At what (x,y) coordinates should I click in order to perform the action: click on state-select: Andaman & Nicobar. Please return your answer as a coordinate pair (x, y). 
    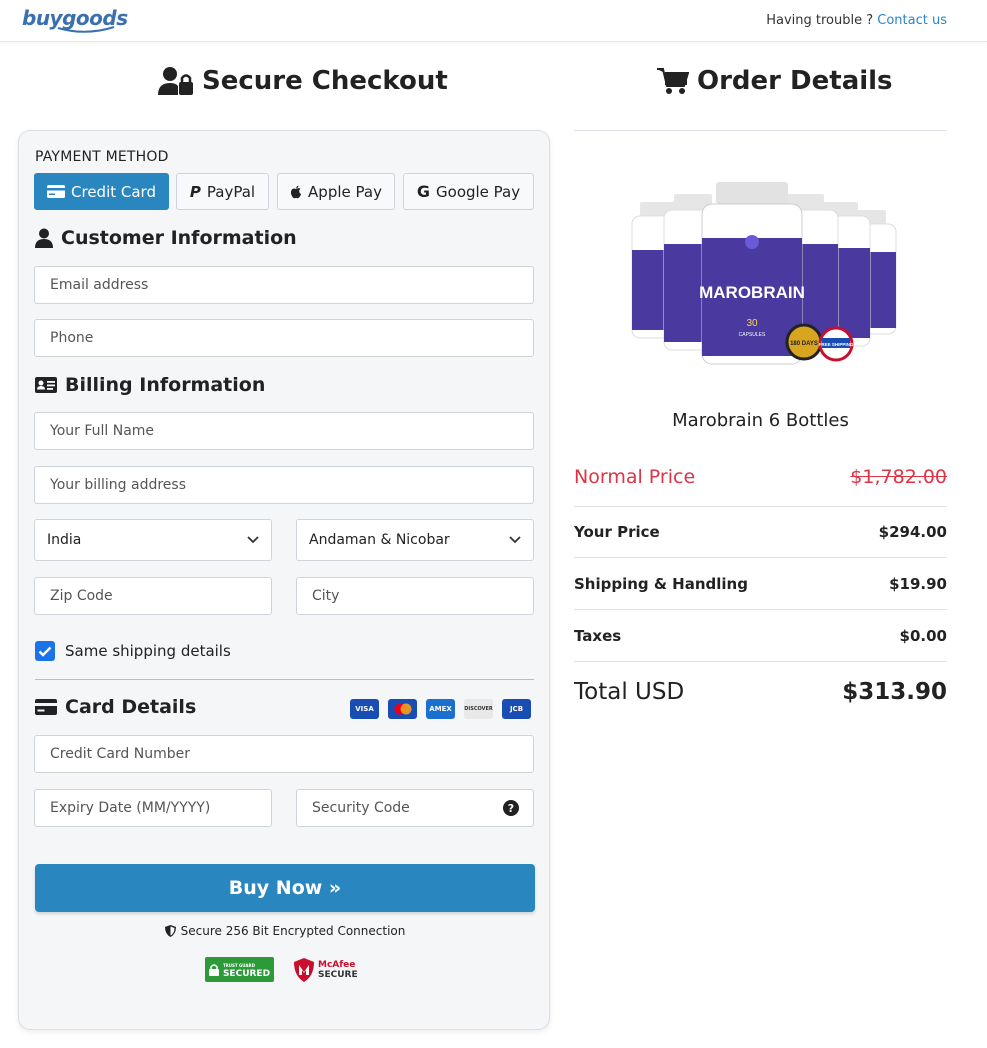
    Looking at the image, I should click on (415, 540).